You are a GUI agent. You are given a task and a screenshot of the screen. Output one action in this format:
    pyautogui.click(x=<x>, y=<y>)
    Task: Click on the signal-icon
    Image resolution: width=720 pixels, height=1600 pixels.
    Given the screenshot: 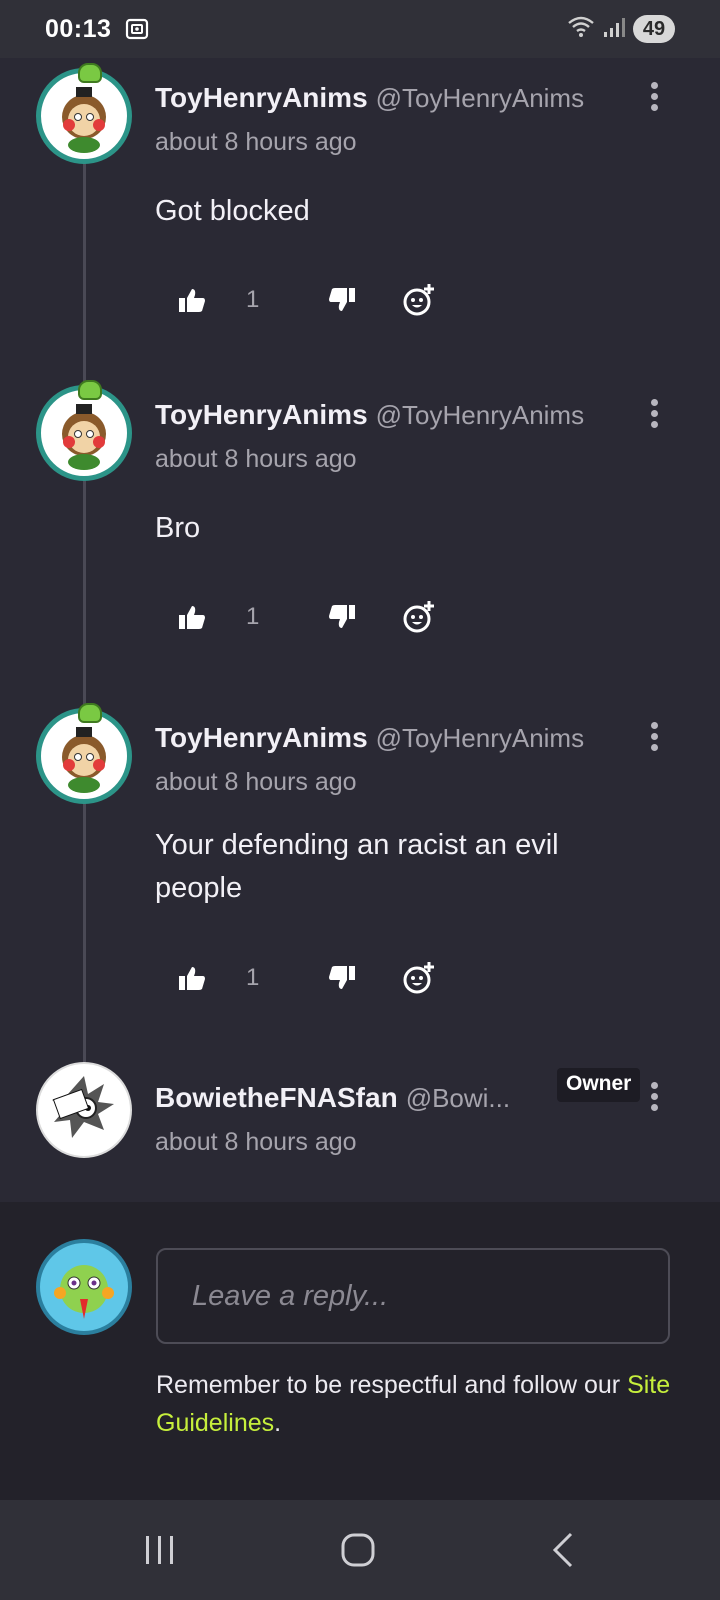 What is the action you would take?
    pyautogui.click(x=614, y=29)
    